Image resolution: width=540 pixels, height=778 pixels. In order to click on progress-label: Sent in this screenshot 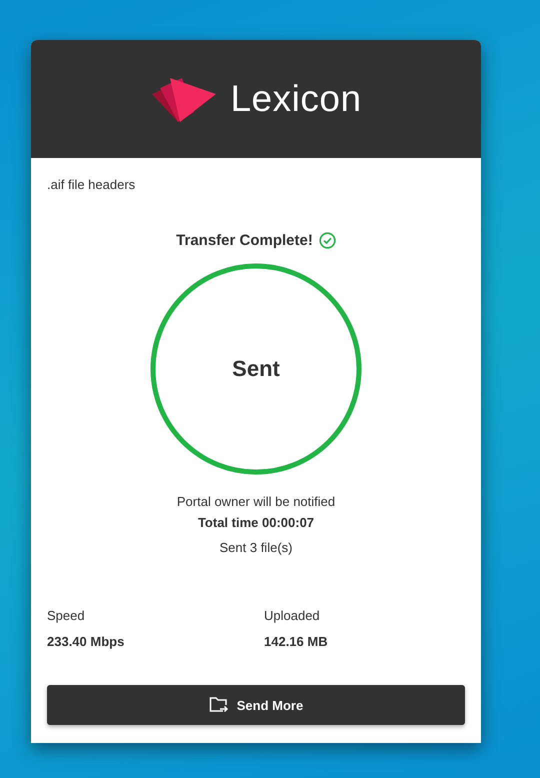, I will do `click(256, 369)`.